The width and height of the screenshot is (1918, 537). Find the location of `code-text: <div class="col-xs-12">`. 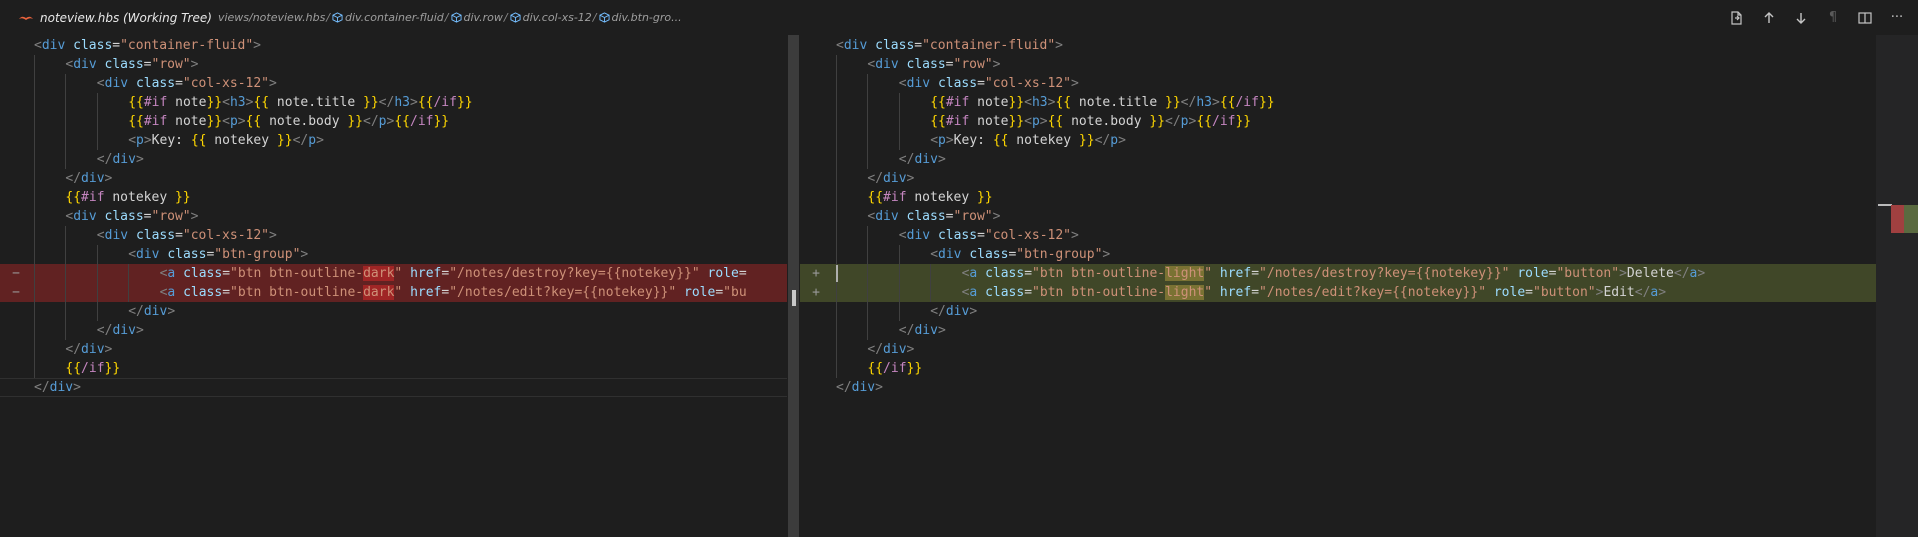

code-text: <div class="col-xs-12"> is located at coordinates (186, 83).